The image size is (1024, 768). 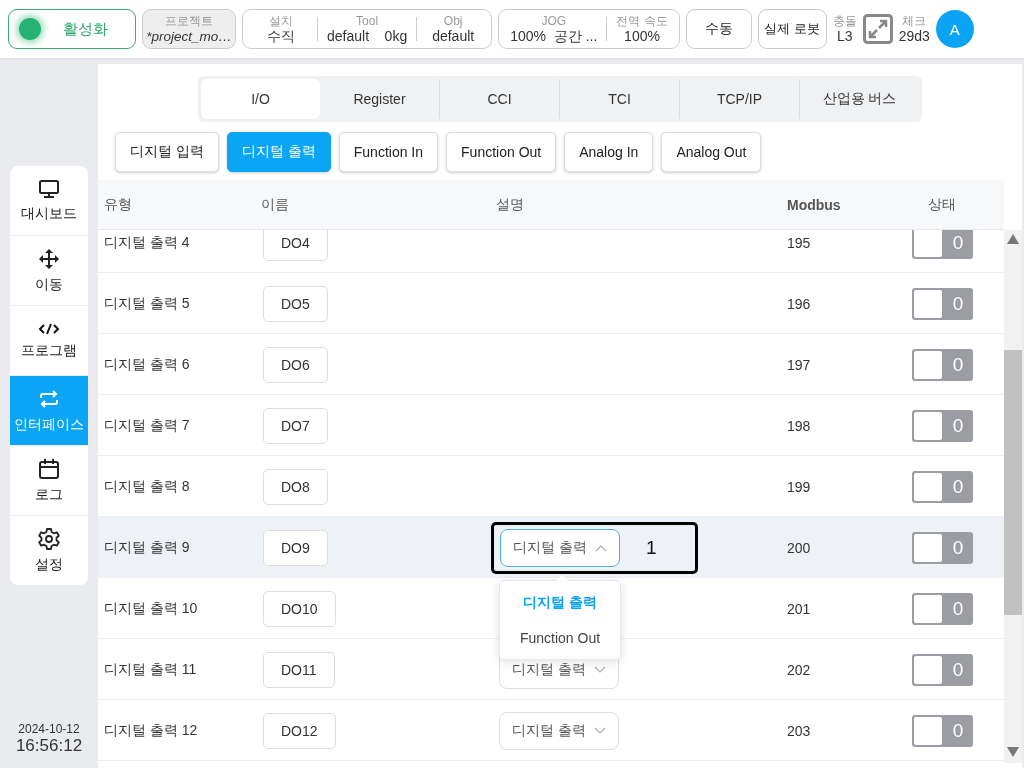 What do you see at coordinates (844, 36) in the screenshot?
I see `field-value: L3` at bounding box center [844, 36].